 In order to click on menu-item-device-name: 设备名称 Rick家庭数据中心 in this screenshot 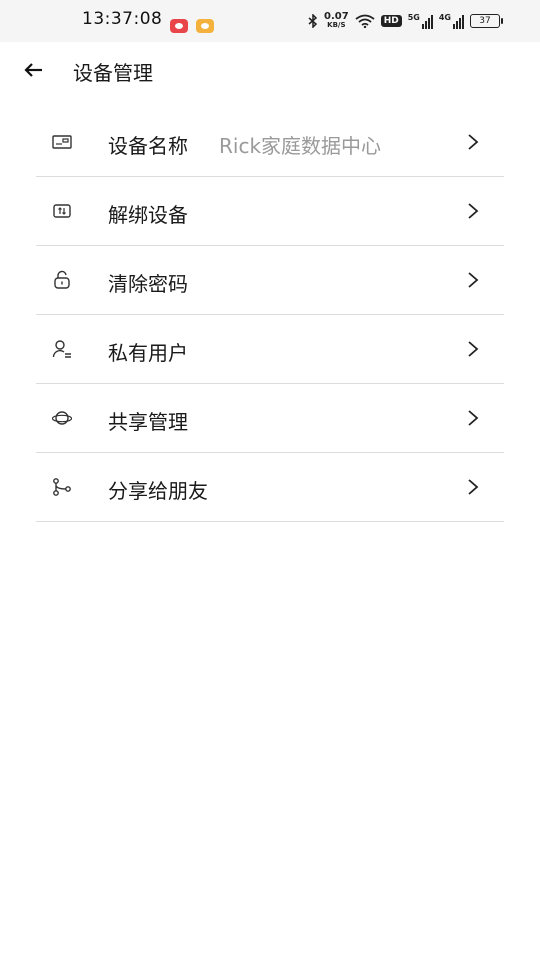, I will do `click(270, 142)`.